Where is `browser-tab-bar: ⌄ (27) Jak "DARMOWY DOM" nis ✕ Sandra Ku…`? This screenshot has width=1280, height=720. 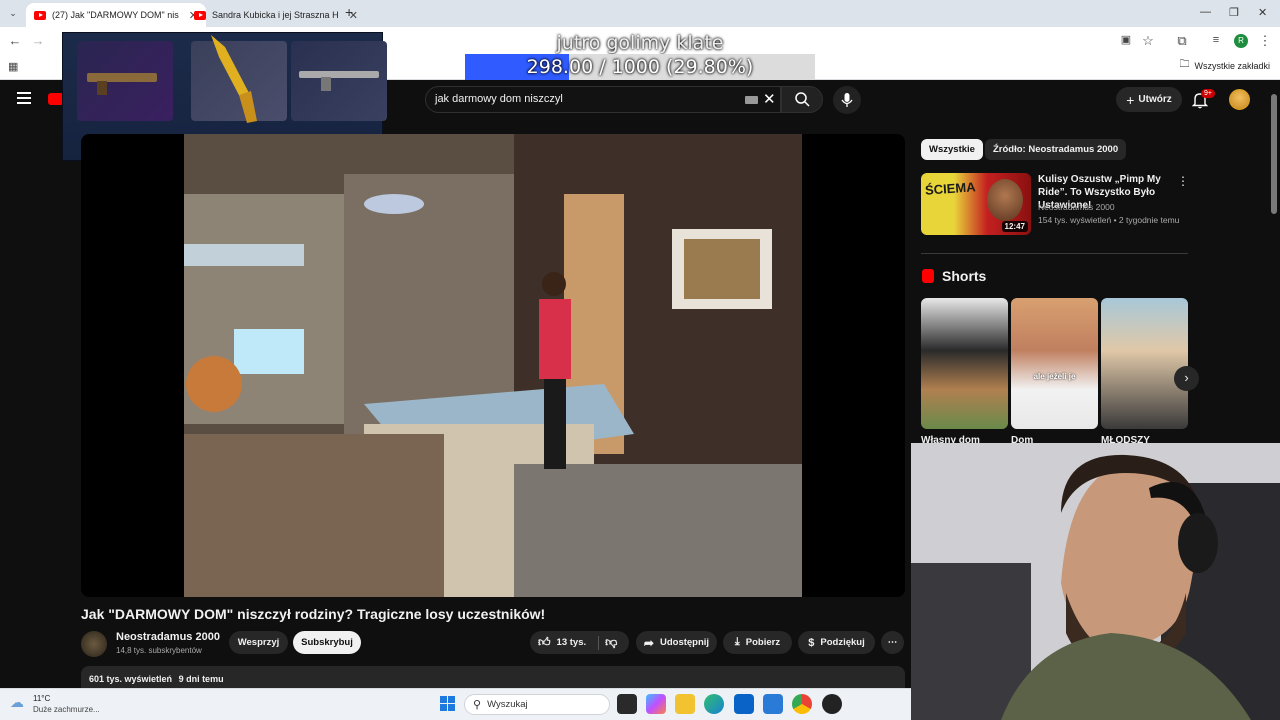
browser-tab-bar: ⌄ (27) Jak "DARMOWY DOM" nis ✕ Sandra Ku… is located at coordinates (640, 13).